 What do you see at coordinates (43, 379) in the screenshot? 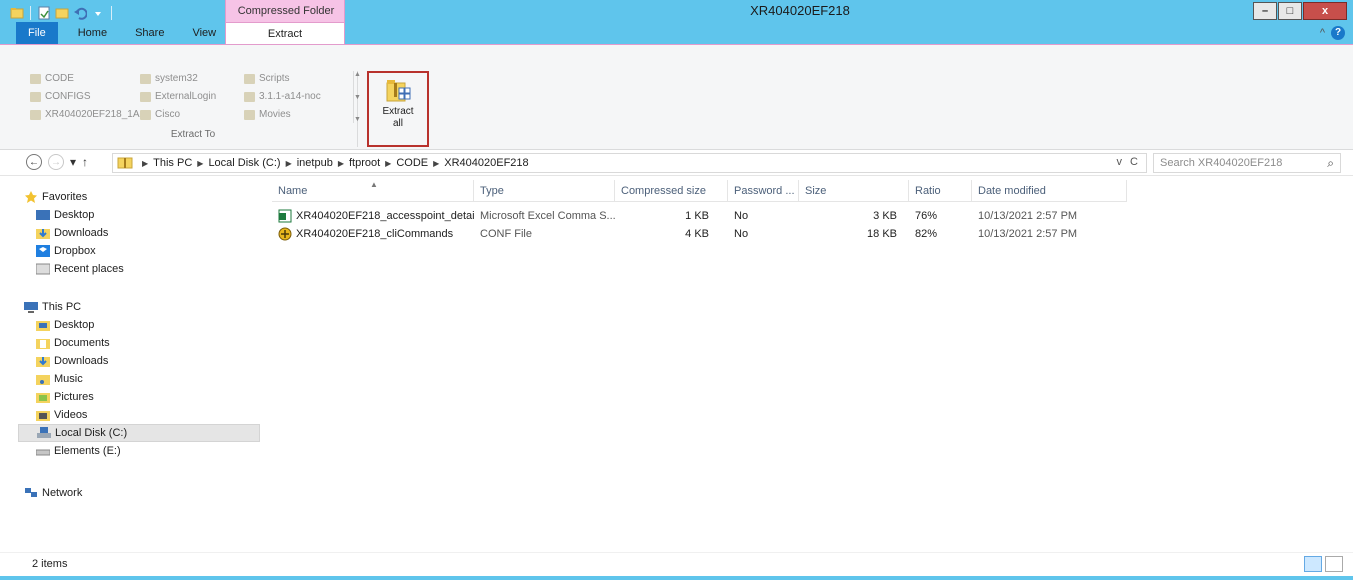
I see `music-icon` at bounding box center [43, 379].